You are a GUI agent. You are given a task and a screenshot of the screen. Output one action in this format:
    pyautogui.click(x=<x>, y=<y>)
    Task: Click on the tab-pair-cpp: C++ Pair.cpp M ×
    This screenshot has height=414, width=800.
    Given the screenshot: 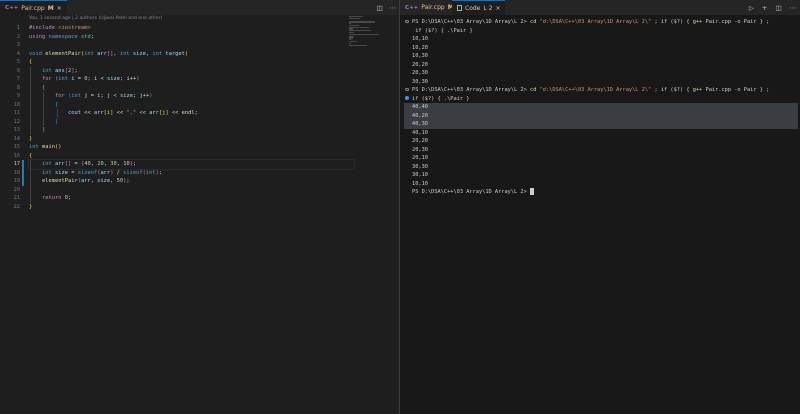 What is the action you would take?
    pyautogui.click(x=33, y=7)
    